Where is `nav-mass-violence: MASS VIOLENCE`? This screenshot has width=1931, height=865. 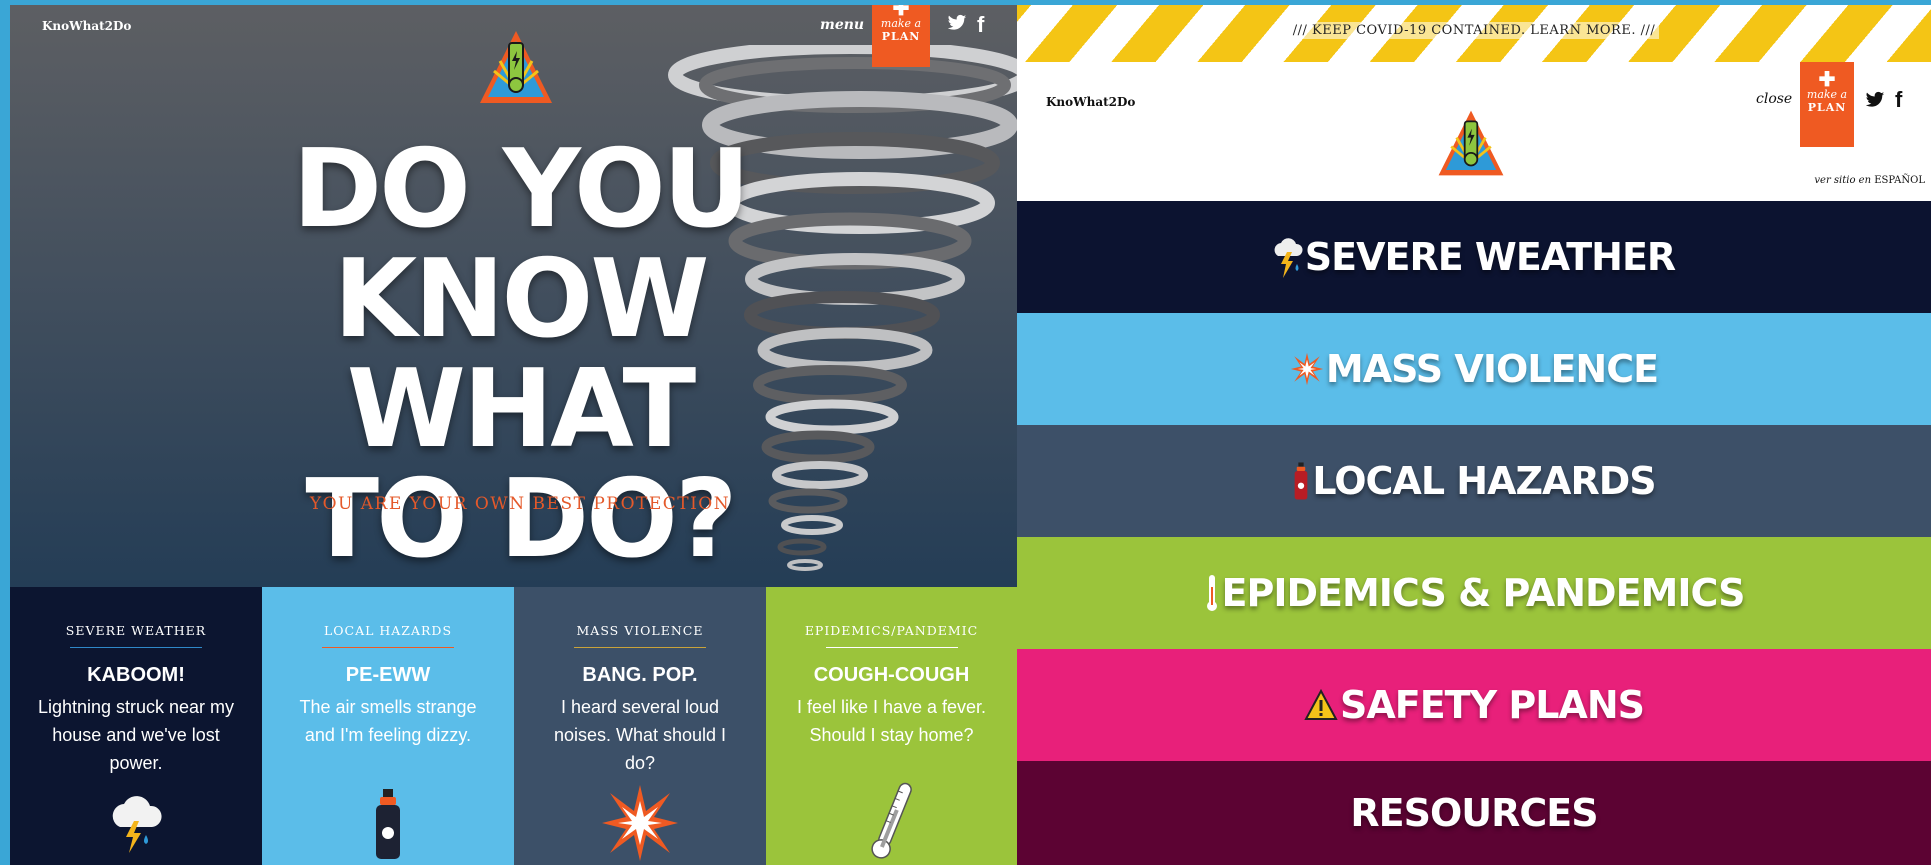
nav-mass-violence: MASS VIOLENCE is located at coordinates (1474, 369).